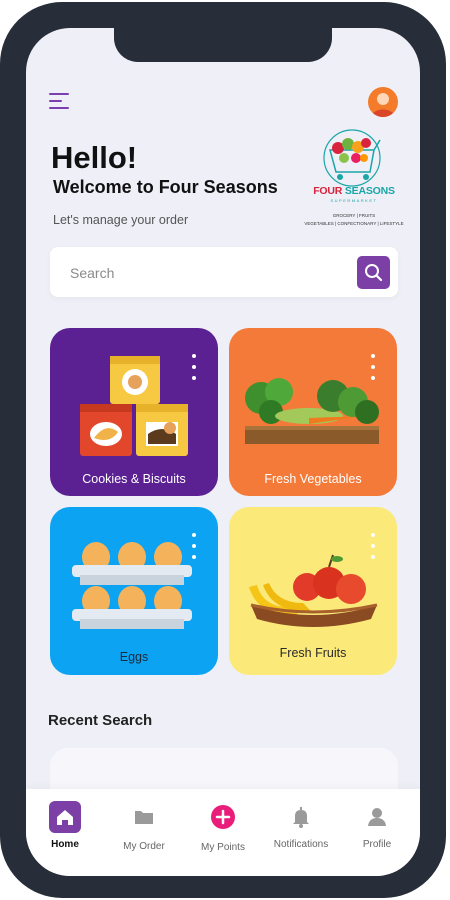 The image size is (450, 900). What do you see at coordinates (165, 187) in the screenshot?
I see `welcome-heading: Welcome to Four Seasons` at bounding box center [165, 187].